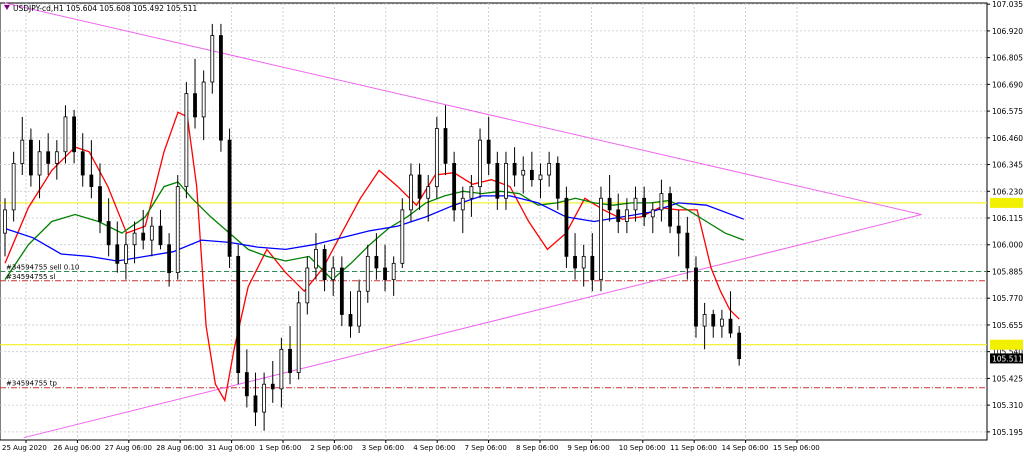  I want to click on y-tick-label: 106.920, so click(1007, 31).